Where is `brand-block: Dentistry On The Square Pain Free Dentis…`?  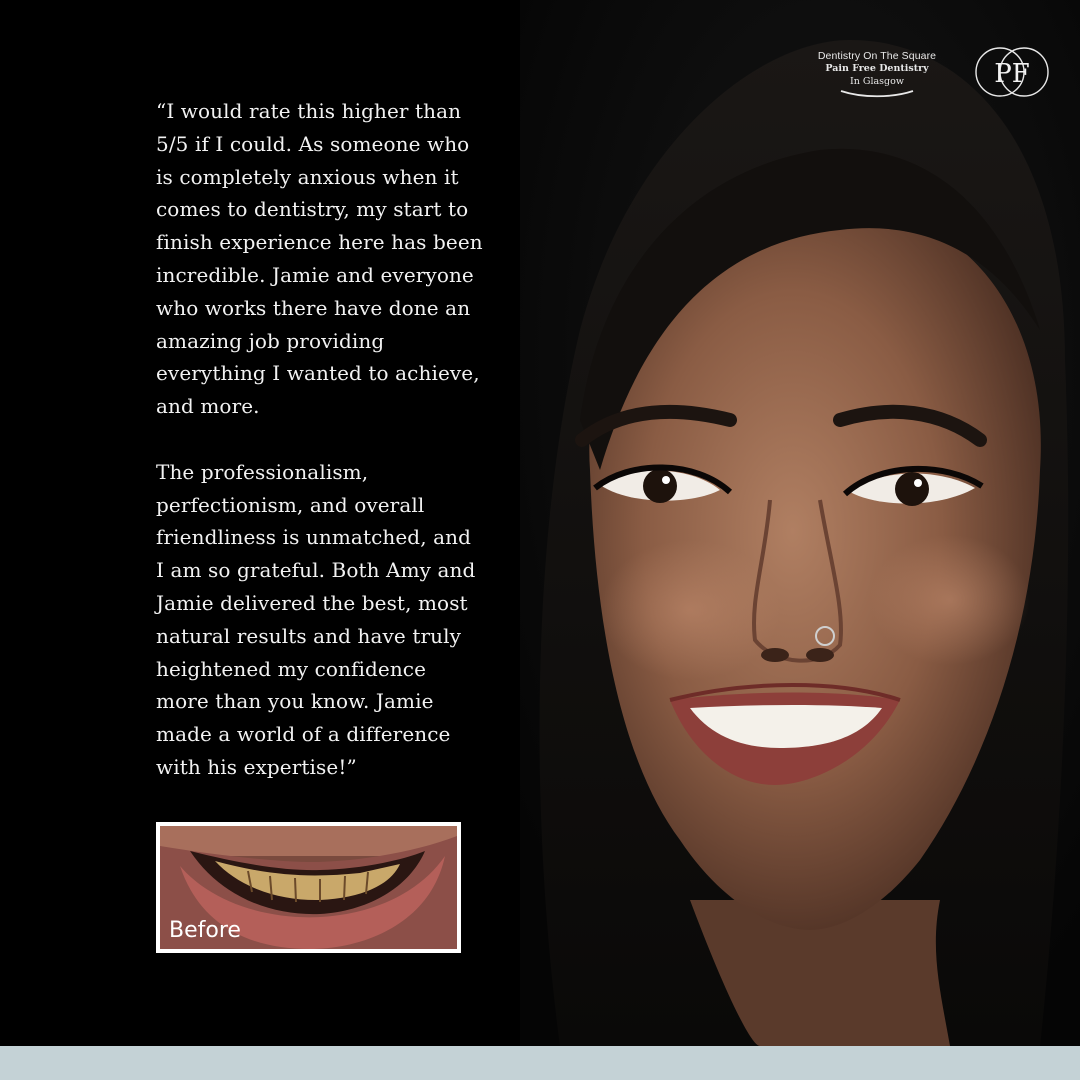
brand-block: Dentistry On The Square Pain Free Dentis… is located at coordinates (877, 74).